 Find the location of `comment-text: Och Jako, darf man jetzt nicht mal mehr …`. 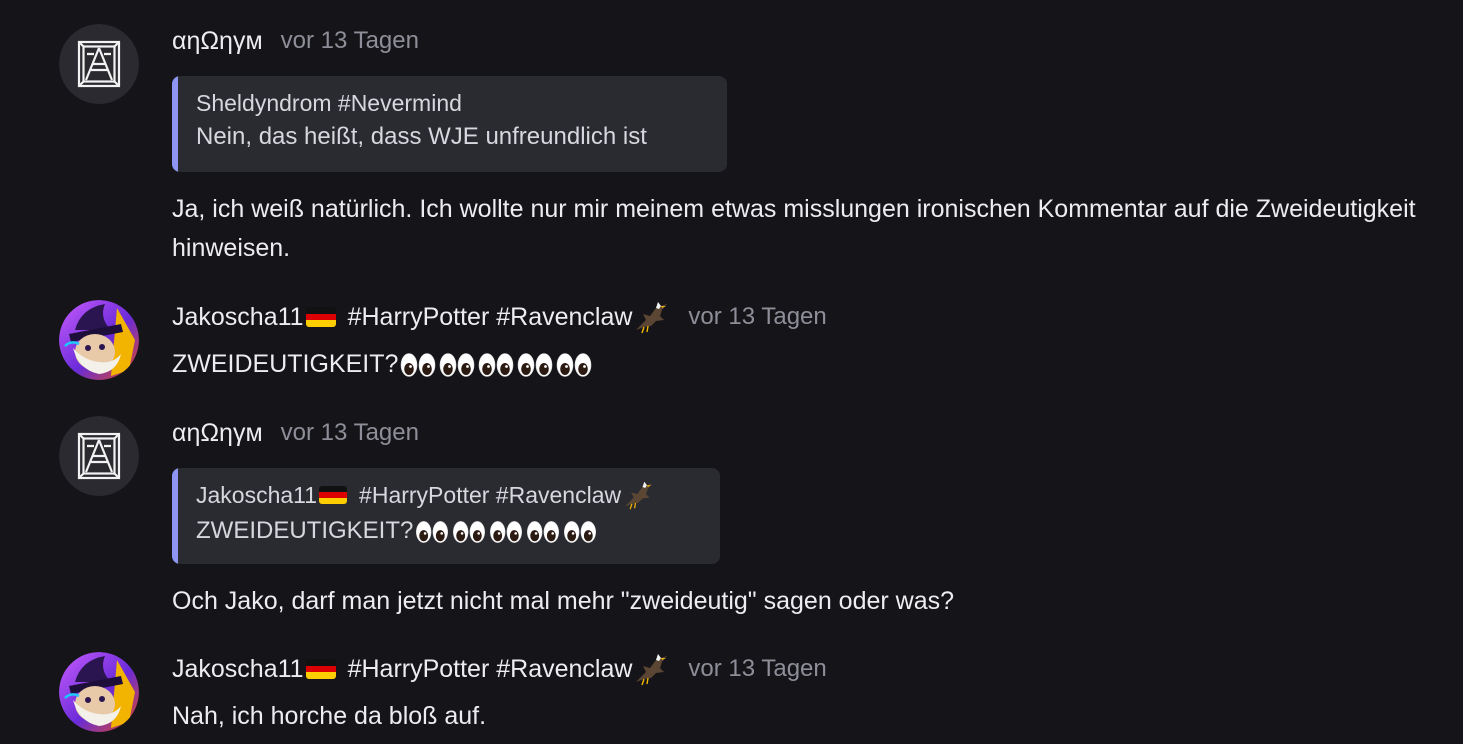

comment-text: Och Jako, darf man jetzt nicht mal mehr … is located at coordinates (563, 601).